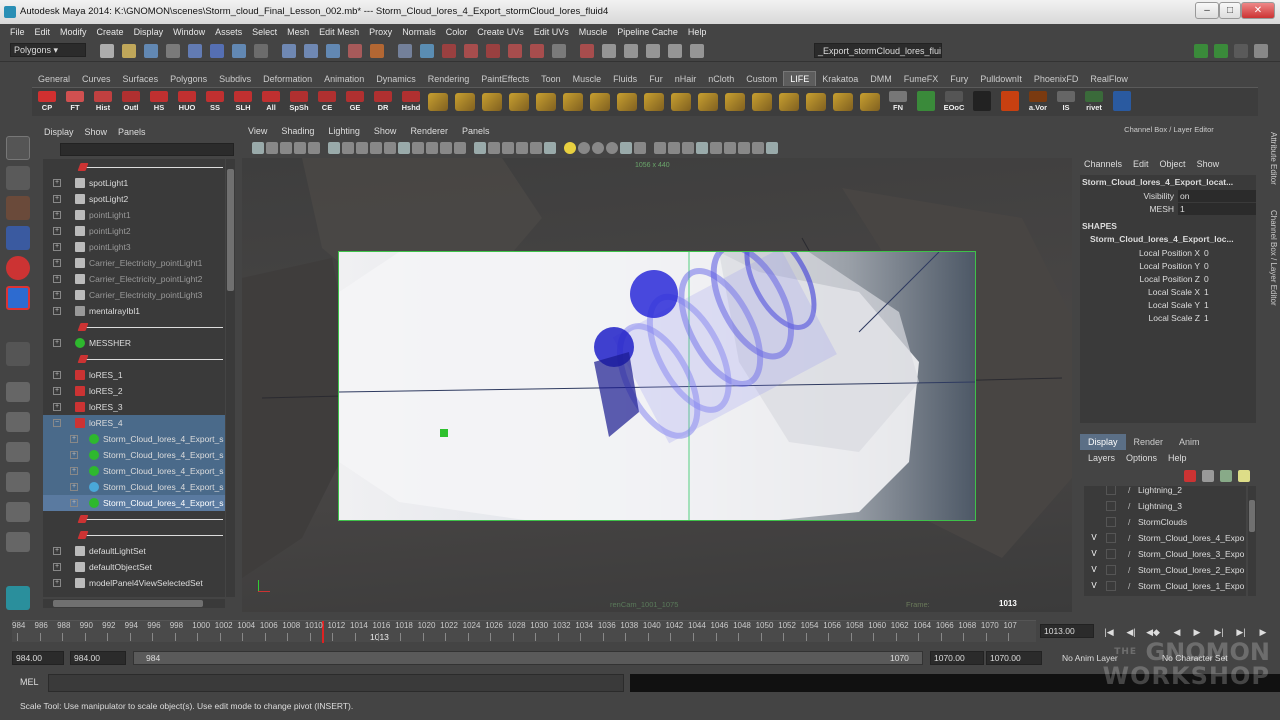  Describe the element at coordinates (1131, 632) in the screenshot. I see `step-back-frame-button: ◀|` at that location.